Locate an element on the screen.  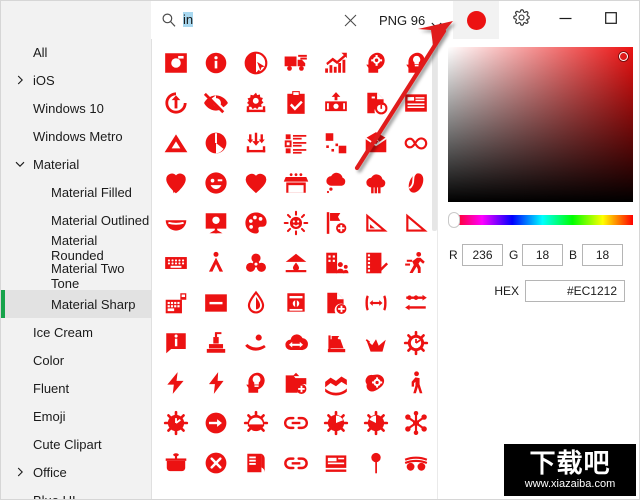
sidebar-item-fluent: Fluent is located at coordinates (76, 388).